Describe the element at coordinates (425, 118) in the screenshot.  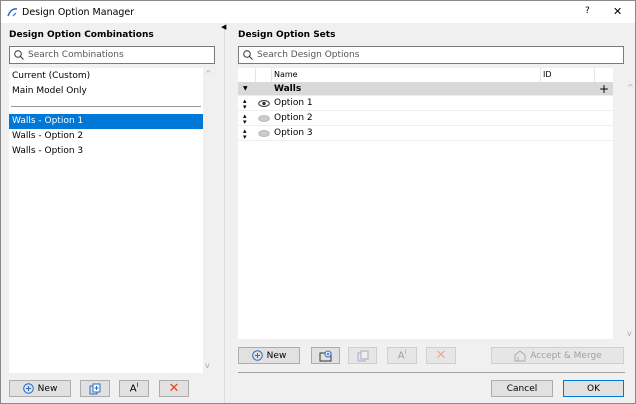
I see `option-row: ▴ ▾ Option 2` at that location.